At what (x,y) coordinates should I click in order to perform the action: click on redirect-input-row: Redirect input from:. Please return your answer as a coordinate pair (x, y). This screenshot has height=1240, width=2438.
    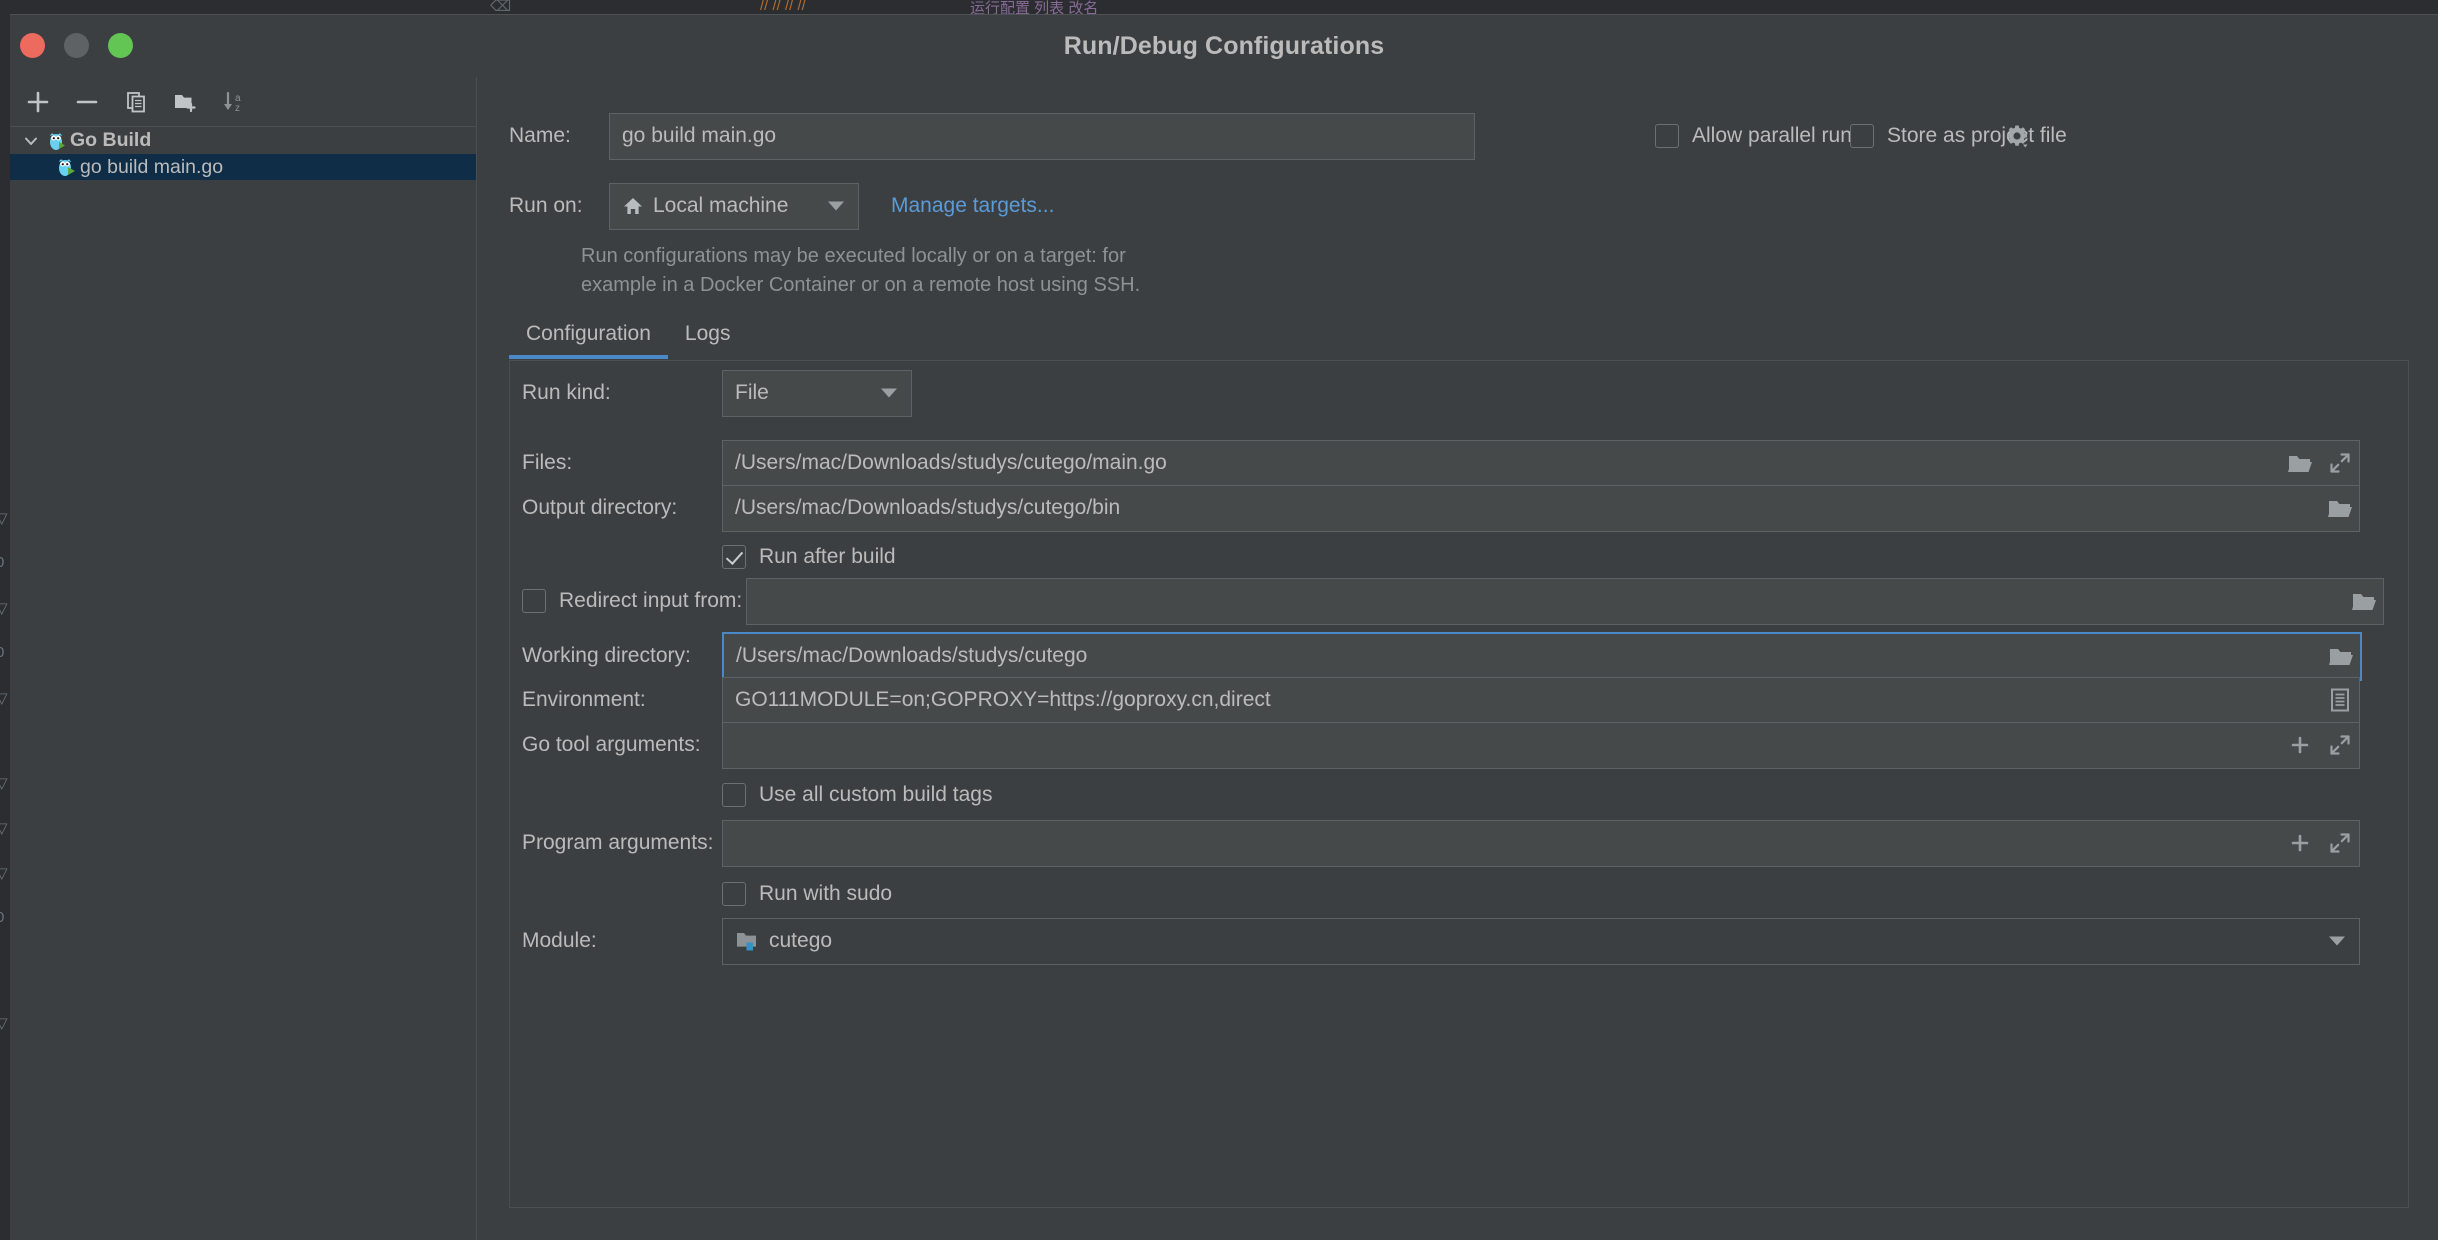
    Looking at the image, I should click on (1457, 601).